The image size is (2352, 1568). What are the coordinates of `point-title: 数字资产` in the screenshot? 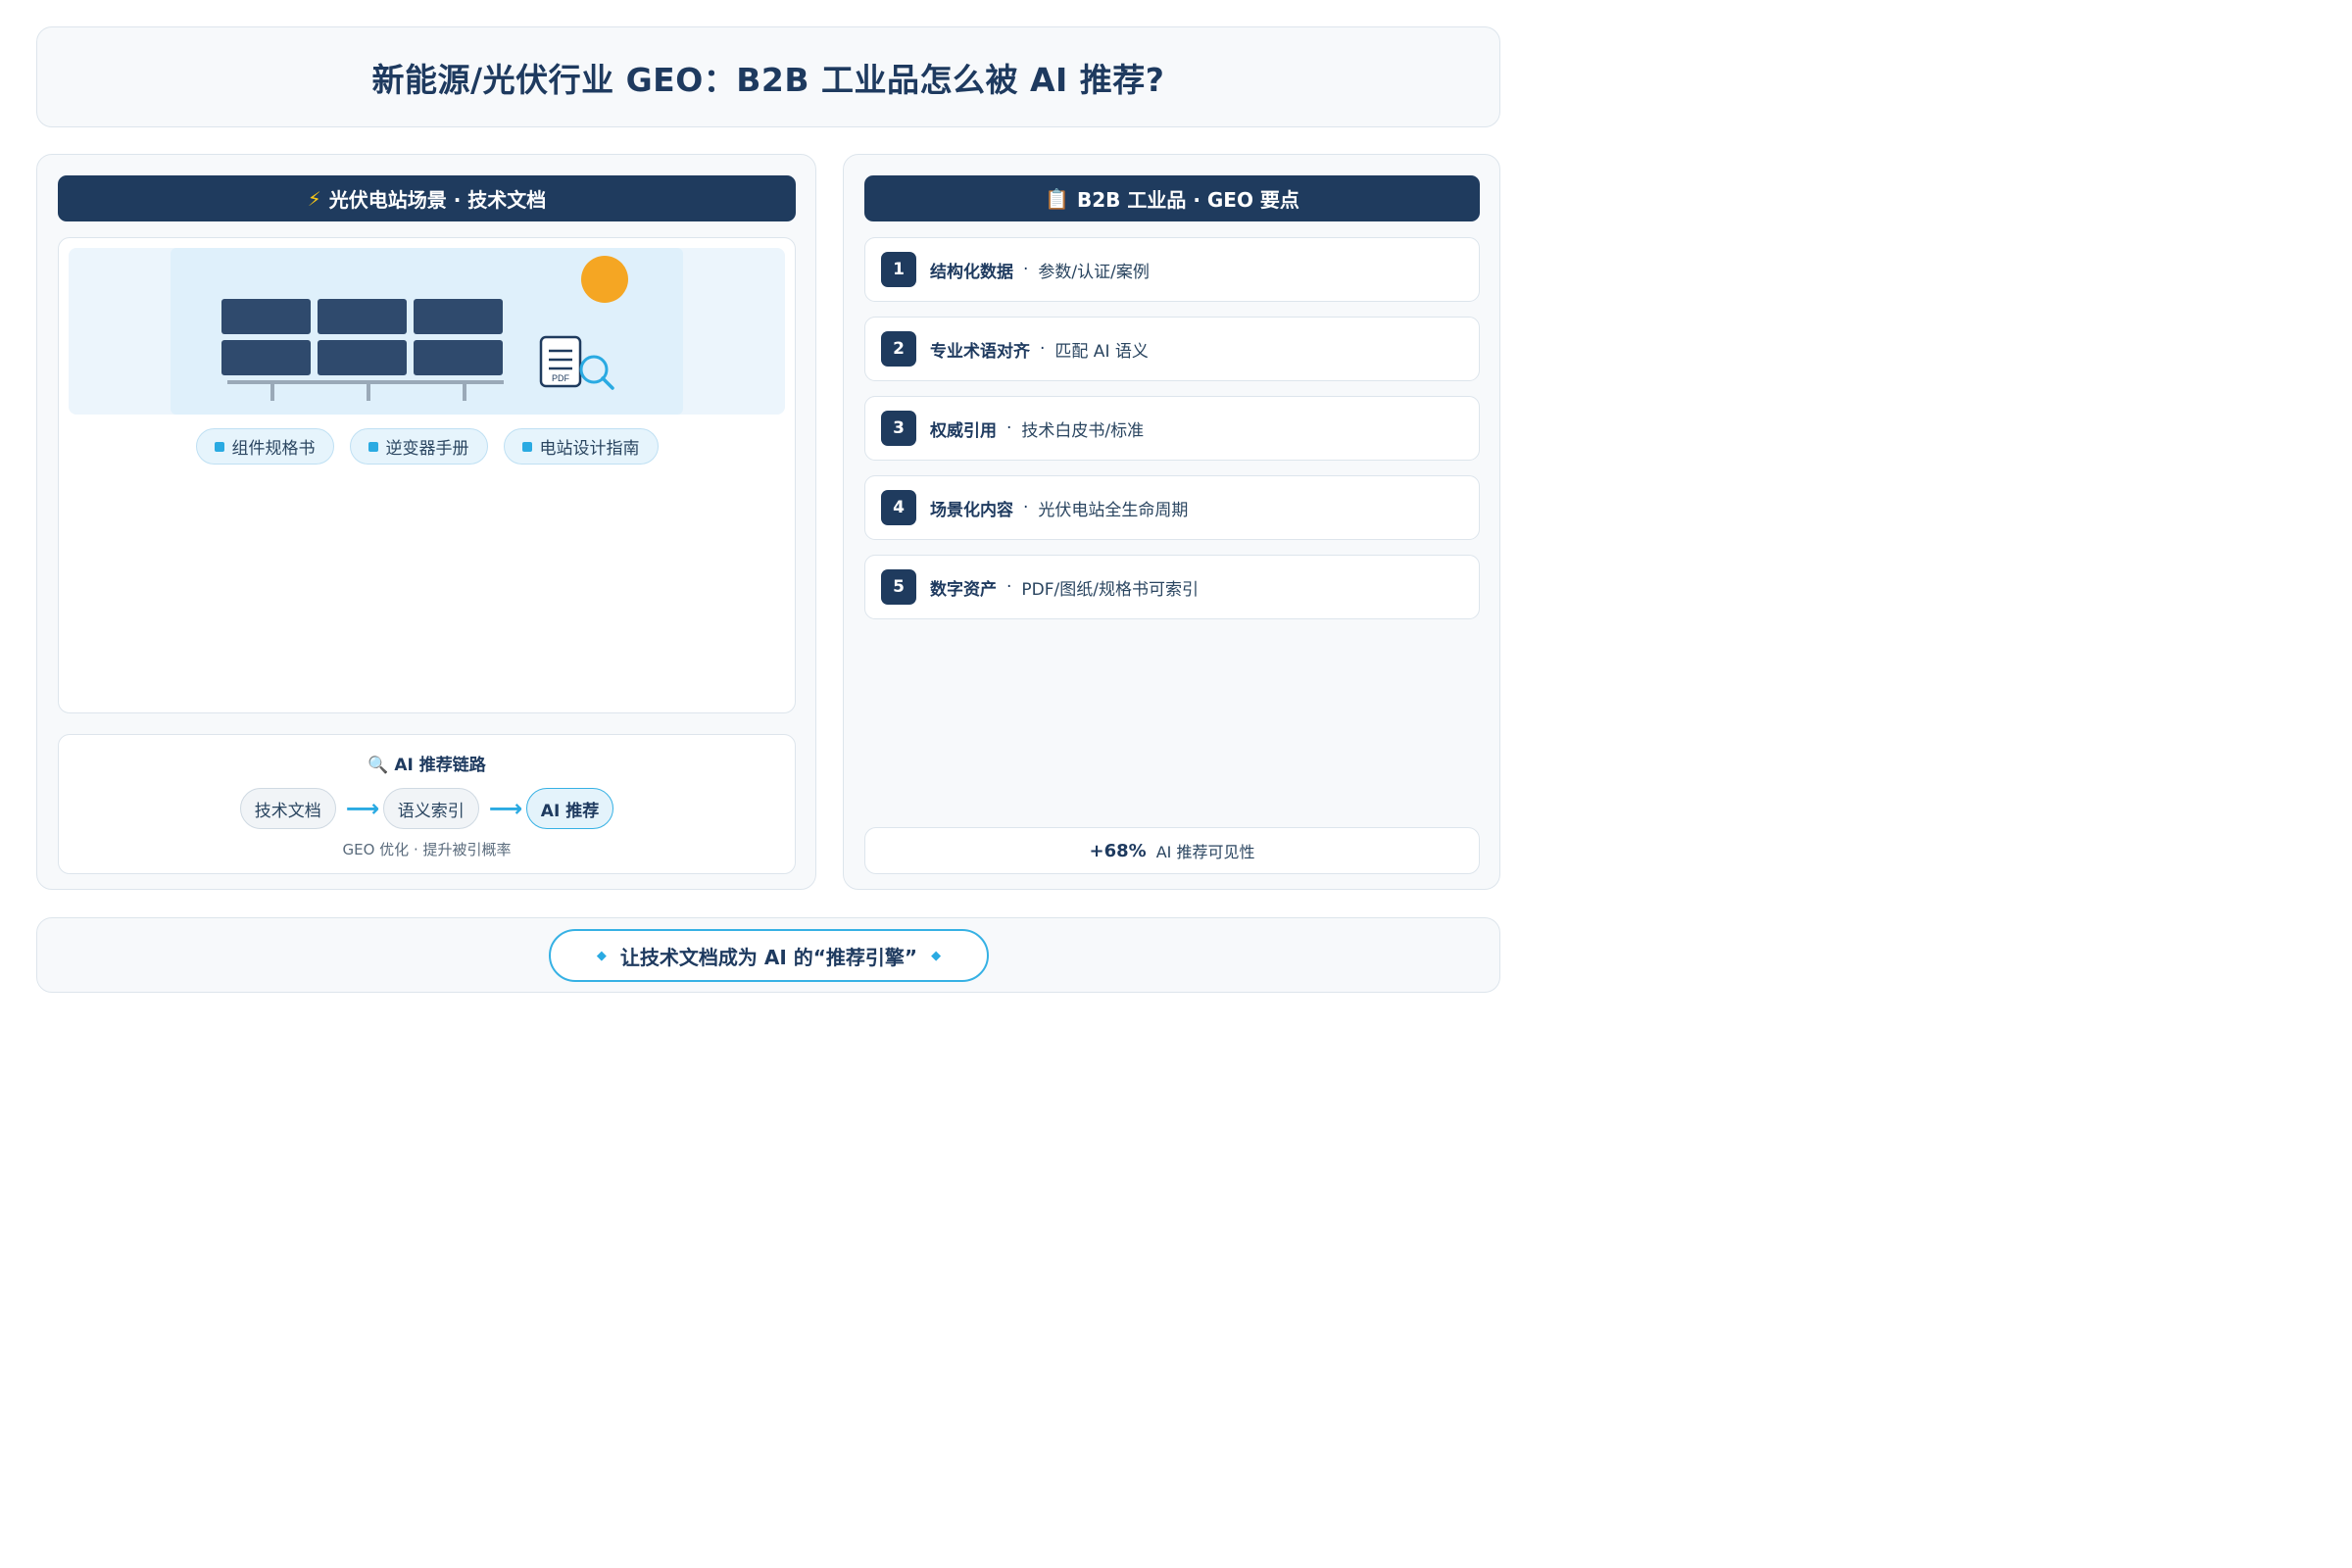 It's located at (964, 589).